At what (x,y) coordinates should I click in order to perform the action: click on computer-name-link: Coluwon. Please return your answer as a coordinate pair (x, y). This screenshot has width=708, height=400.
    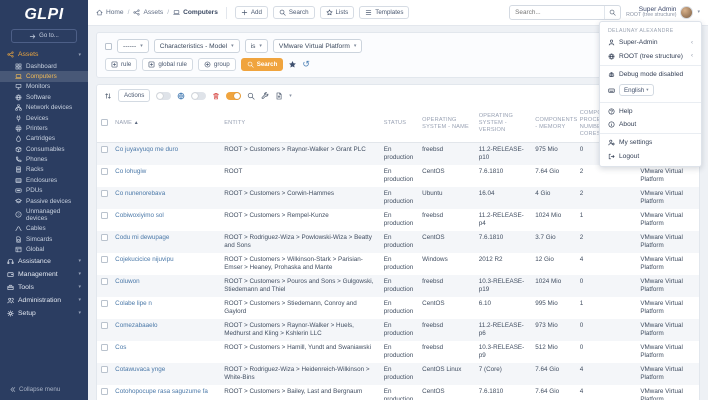
    Looking at the image, I should click on (127, 281).